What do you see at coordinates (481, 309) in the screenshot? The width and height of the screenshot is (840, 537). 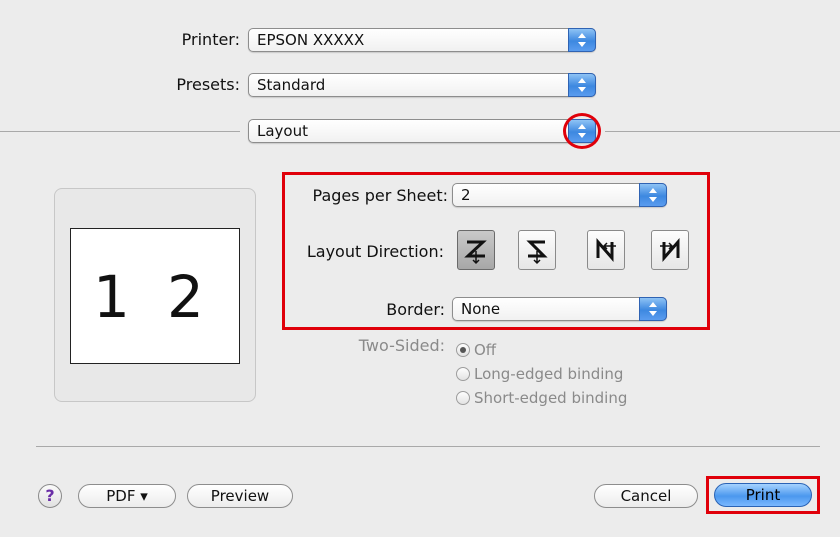 I see `border-value: None` at bounding box center [481, 309].